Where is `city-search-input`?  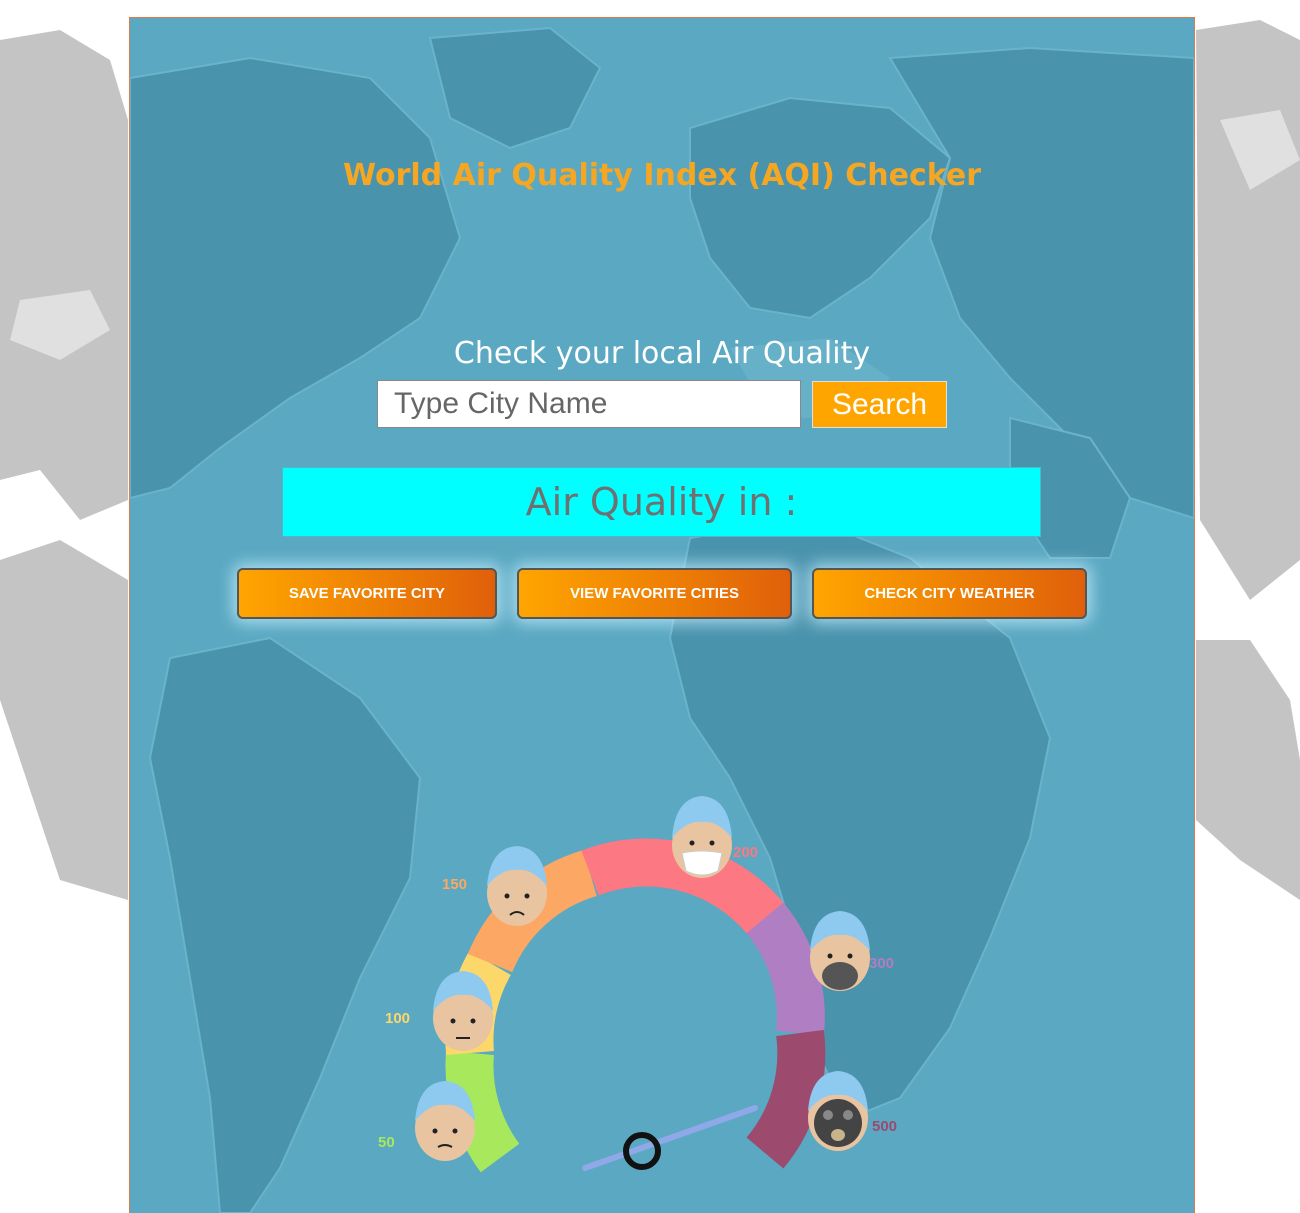
city-search-input is located at coordinates (589, 404).